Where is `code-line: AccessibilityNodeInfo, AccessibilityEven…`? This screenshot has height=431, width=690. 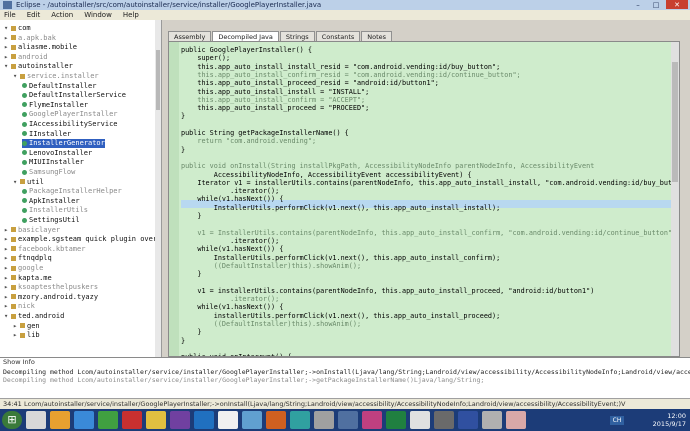
code-line: AccessibilityNodeInfo, AccessibilityEven… is located at coordinates (326, 175).